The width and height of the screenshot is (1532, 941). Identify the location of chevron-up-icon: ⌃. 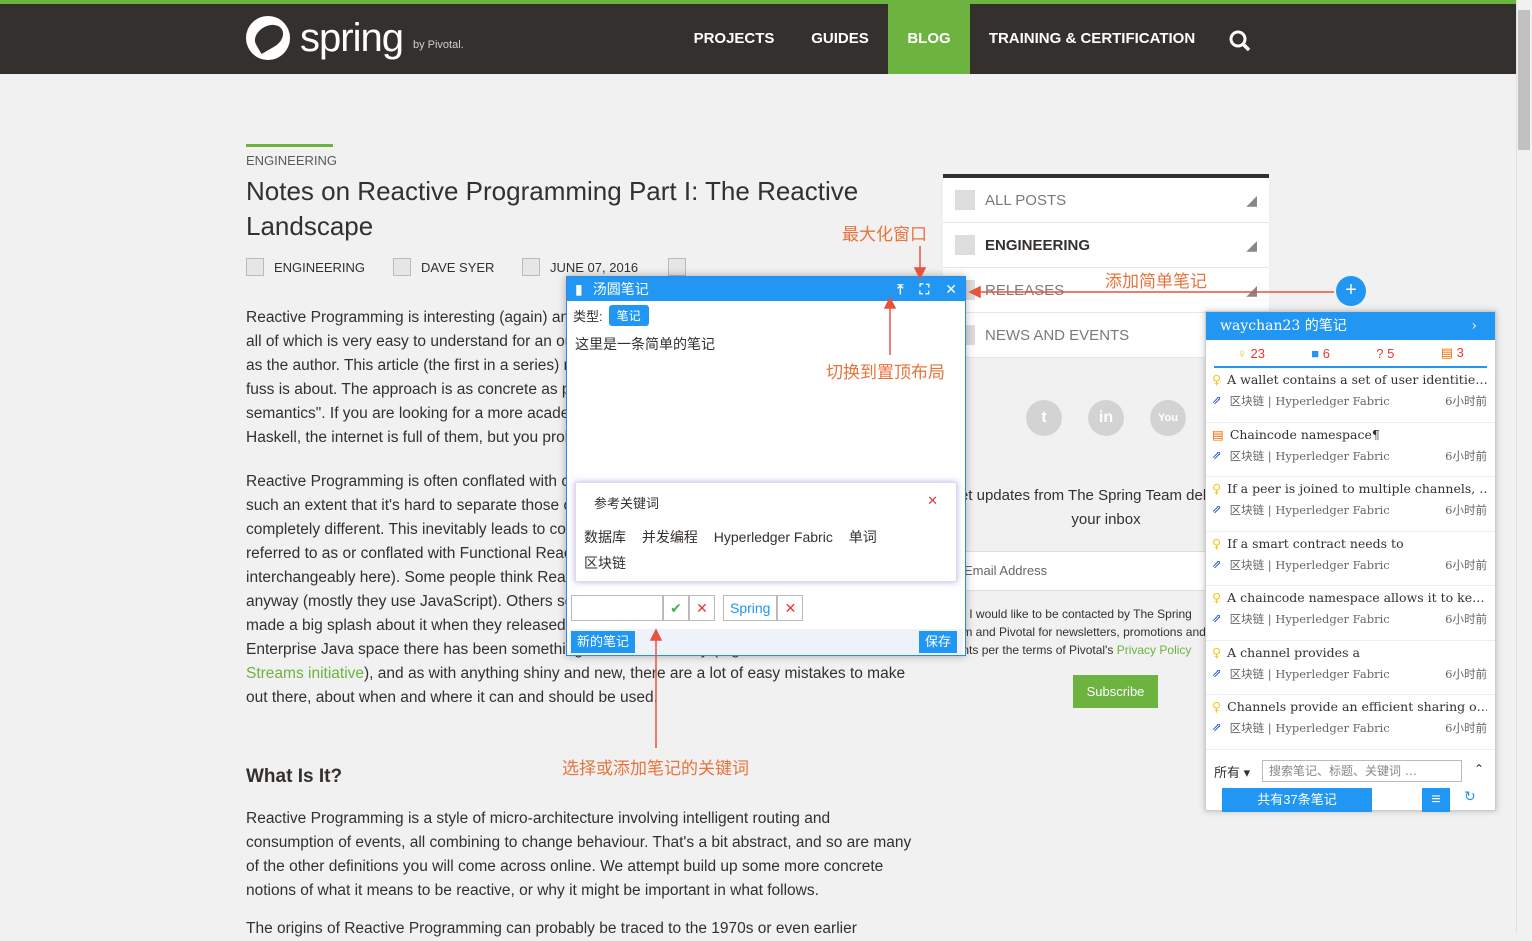
(1479, 769).